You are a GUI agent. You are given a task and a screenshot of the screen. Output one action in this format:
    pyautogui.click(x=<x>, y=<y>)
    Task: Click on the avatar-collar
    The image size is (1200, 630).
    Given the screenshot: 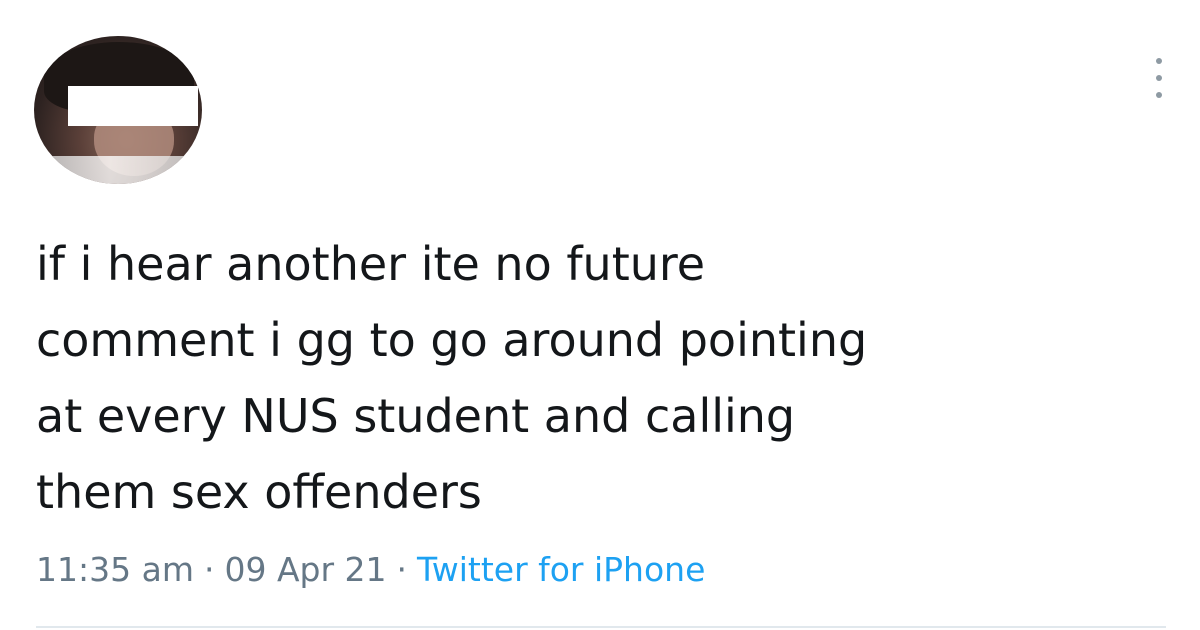 What is the action you would take?
    pyautogui.click(x=118, y=170)
    